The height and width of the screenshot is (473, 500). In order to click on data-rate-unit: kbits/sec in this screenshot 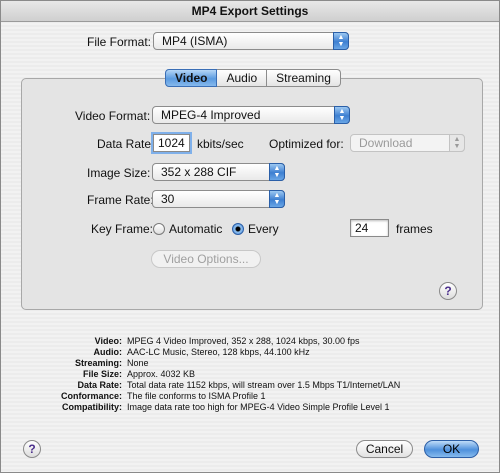, I will do `click(220, 144)`.